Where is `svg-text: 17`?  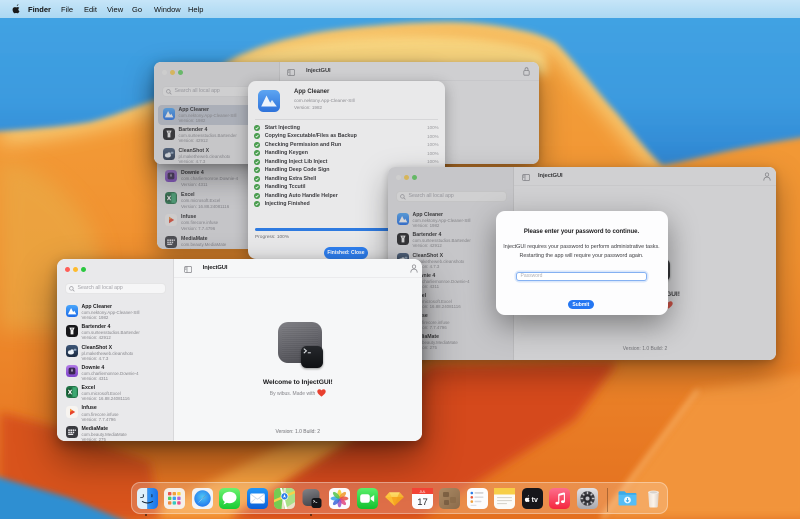
svg-text: 17 is located at coordinates (422, 501).